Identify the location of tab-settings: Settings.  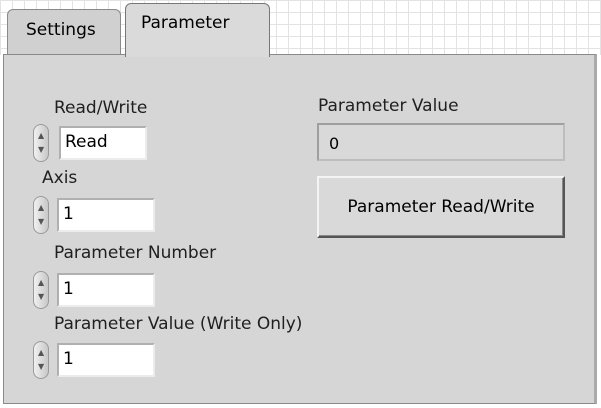
(64, 32).